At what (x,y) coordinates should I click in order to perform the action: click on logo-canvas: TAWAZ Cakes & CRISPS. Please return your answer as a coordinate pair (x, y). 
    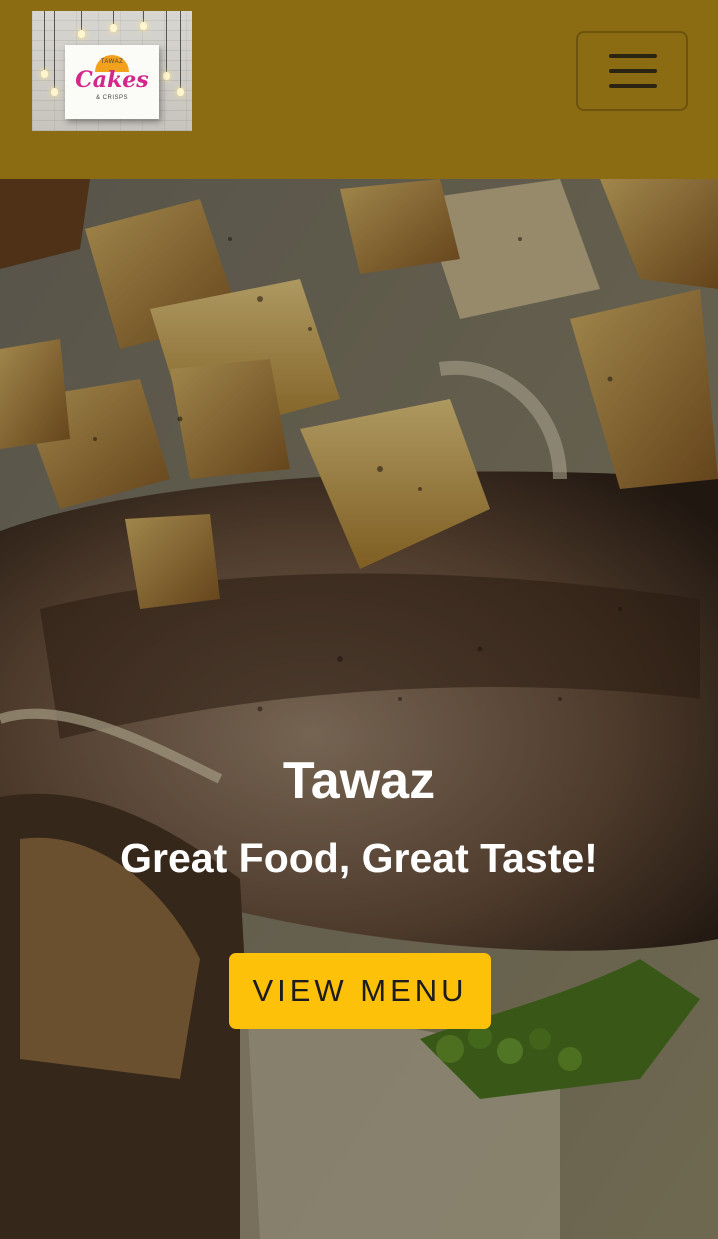
    Looking at the image, I should click on (112, 82).